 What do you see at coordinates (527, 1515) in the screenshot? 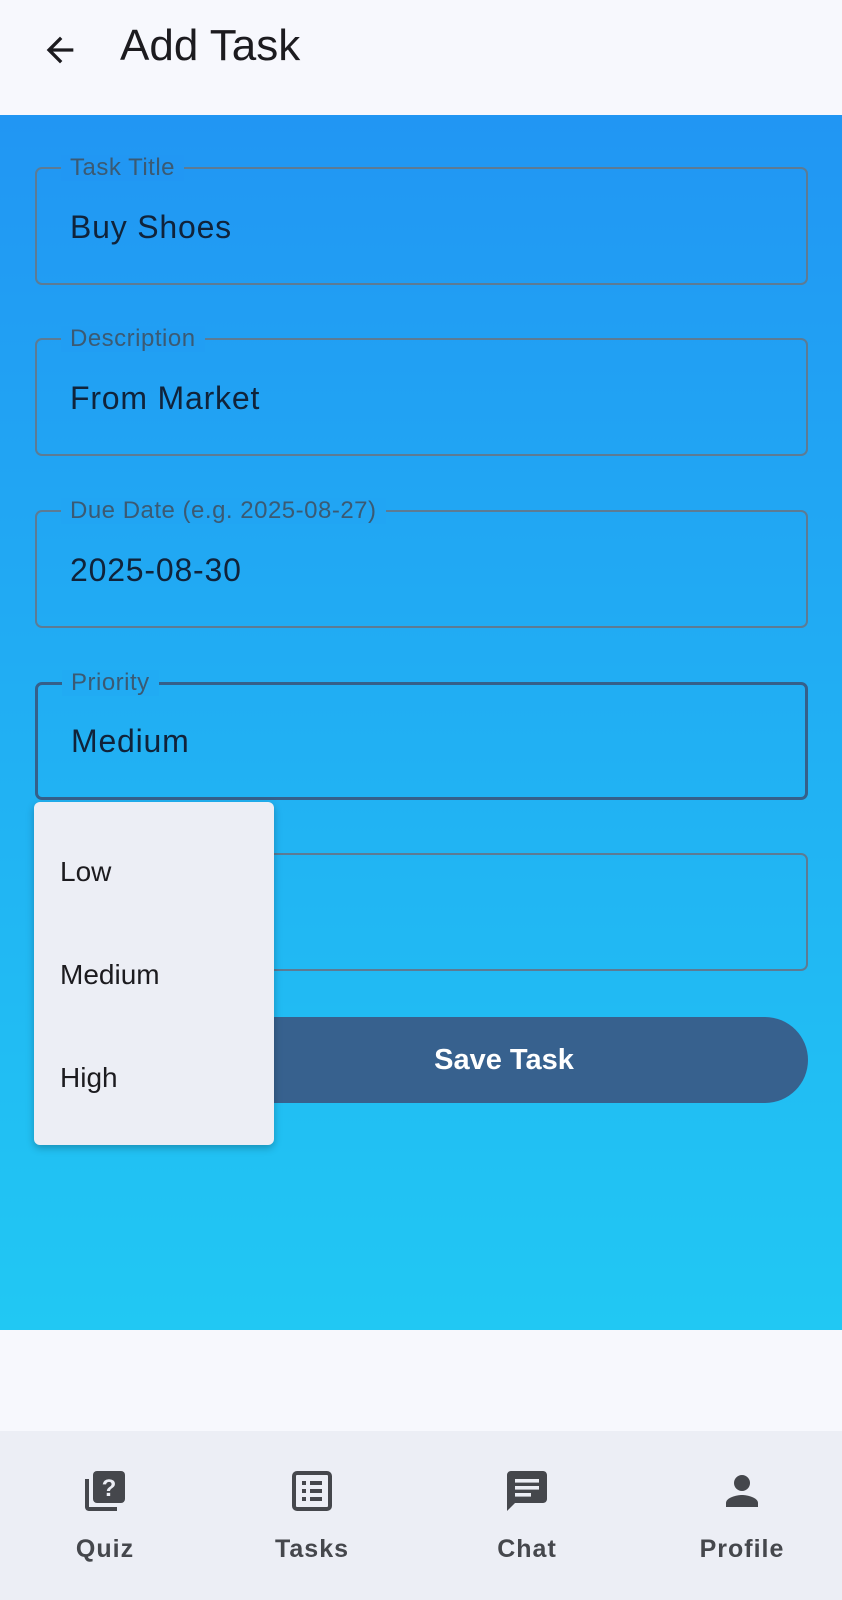
I see `nav-item-chat: Chat` at bounding box center [527, 1515].